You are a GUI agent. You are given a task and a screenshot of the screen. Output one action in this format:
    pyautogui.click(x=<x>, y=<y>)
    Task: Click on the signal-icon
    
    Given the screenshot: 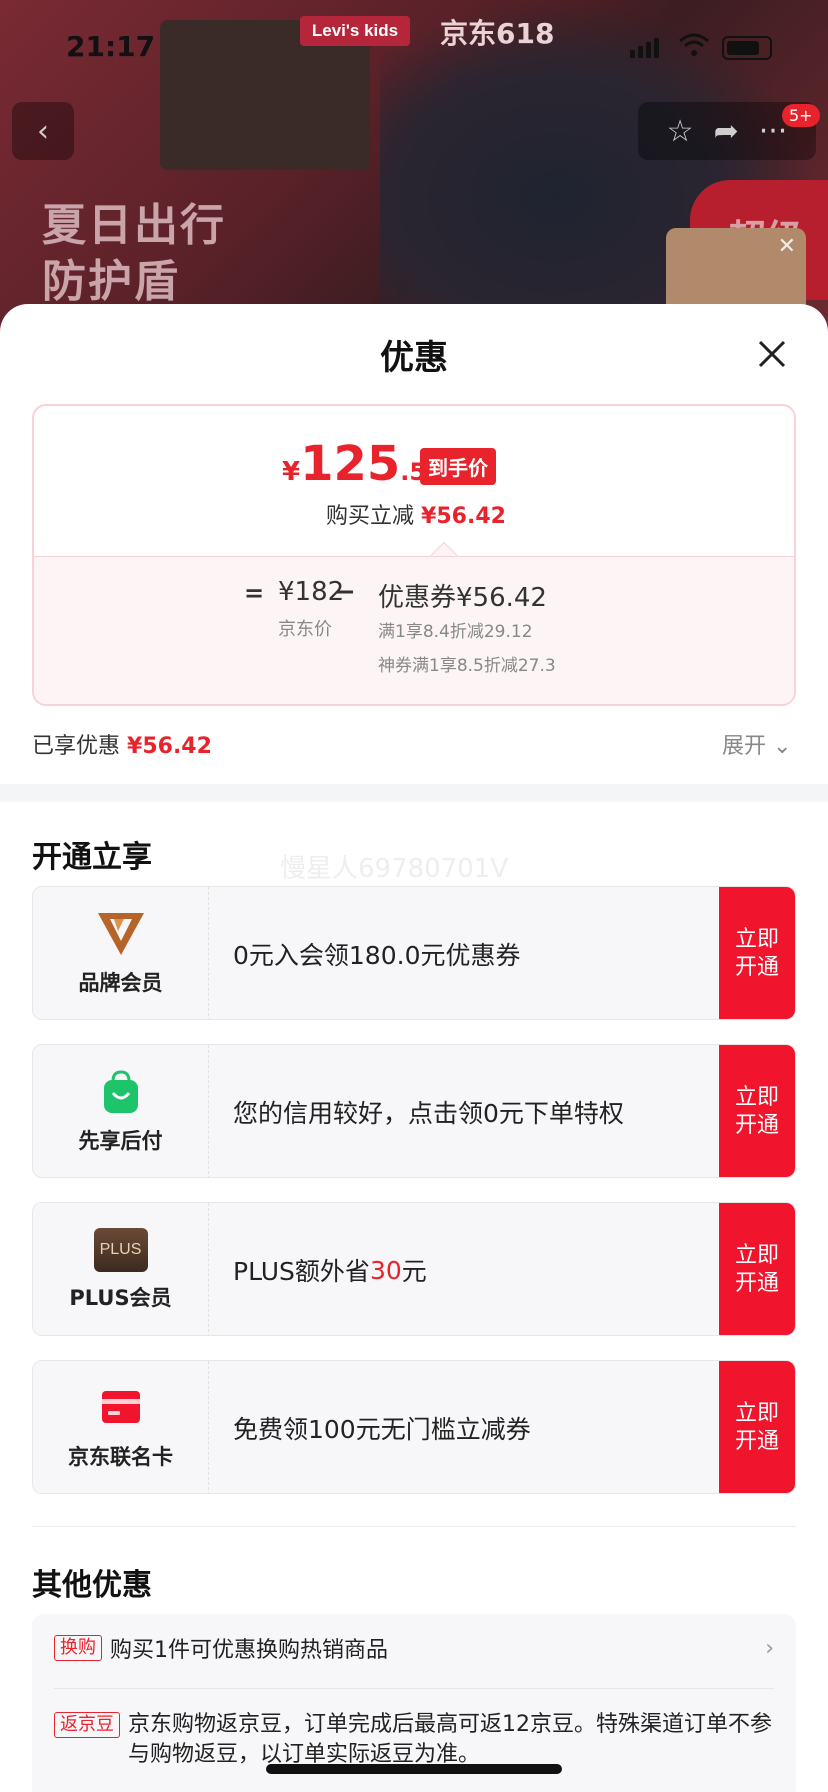 What is the action you would take?
    pyautogui.click(x=645, y=47)
    